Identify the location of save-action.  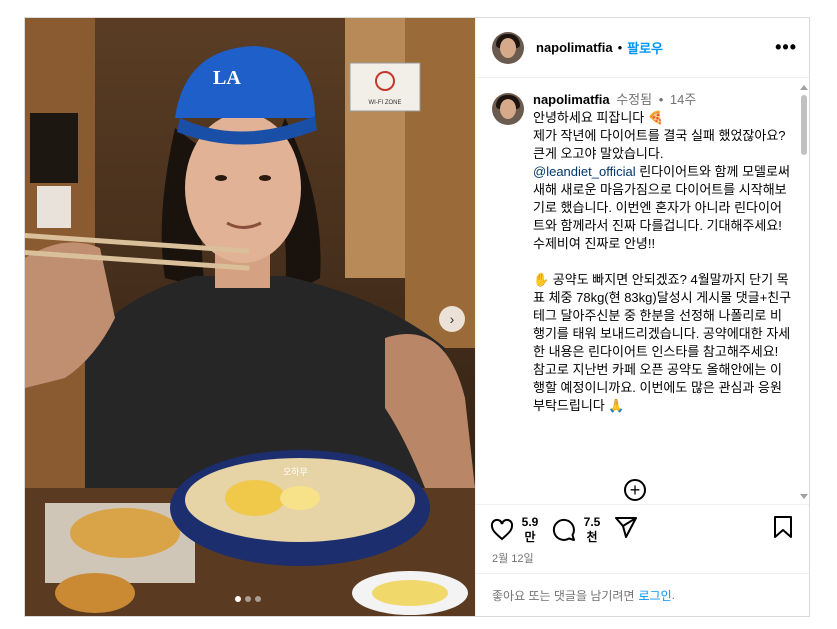
(783, 527).